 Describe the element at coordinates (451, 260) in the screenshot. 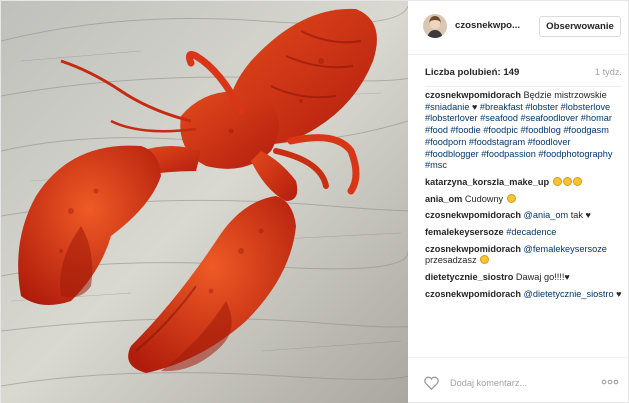

I see `comment-text: przesadzasz` at that location.